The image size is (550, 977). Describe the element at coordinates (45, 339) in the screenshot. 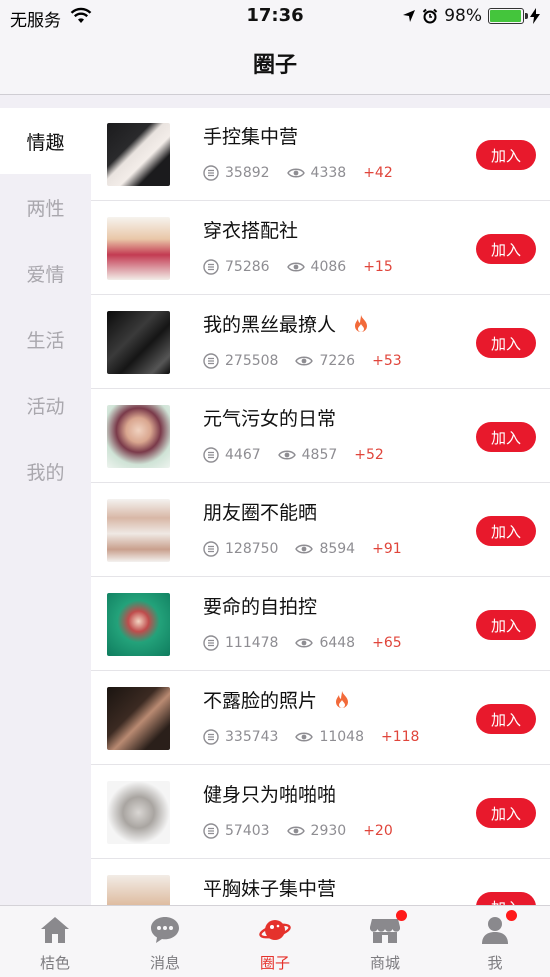

I see `sidebar-item: 生活` at that location.